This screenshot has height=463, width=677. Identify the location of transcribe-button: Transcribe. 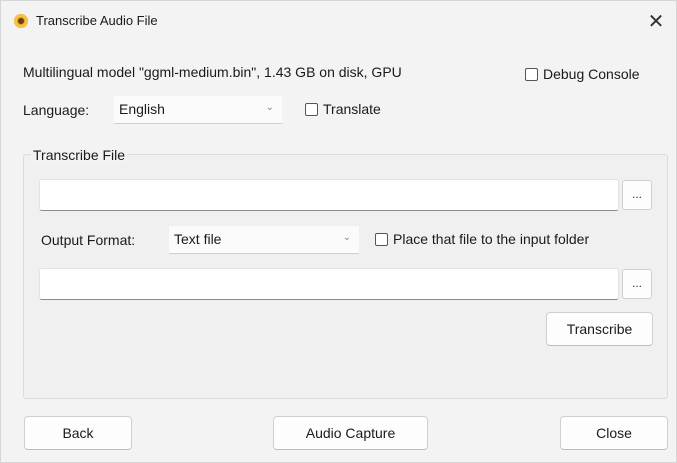
(599, 329).